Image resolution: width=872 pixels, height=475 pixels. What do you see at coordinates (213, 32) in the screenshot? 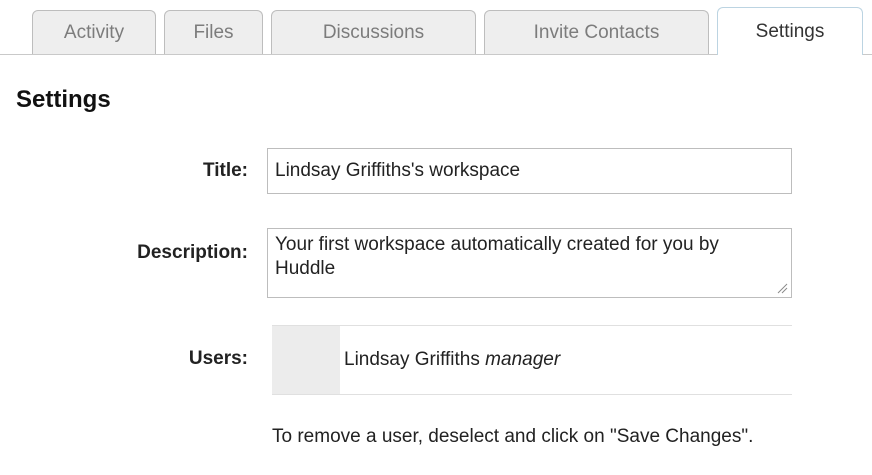
I see `tab-files: Files` at bounding box center [213, 32].